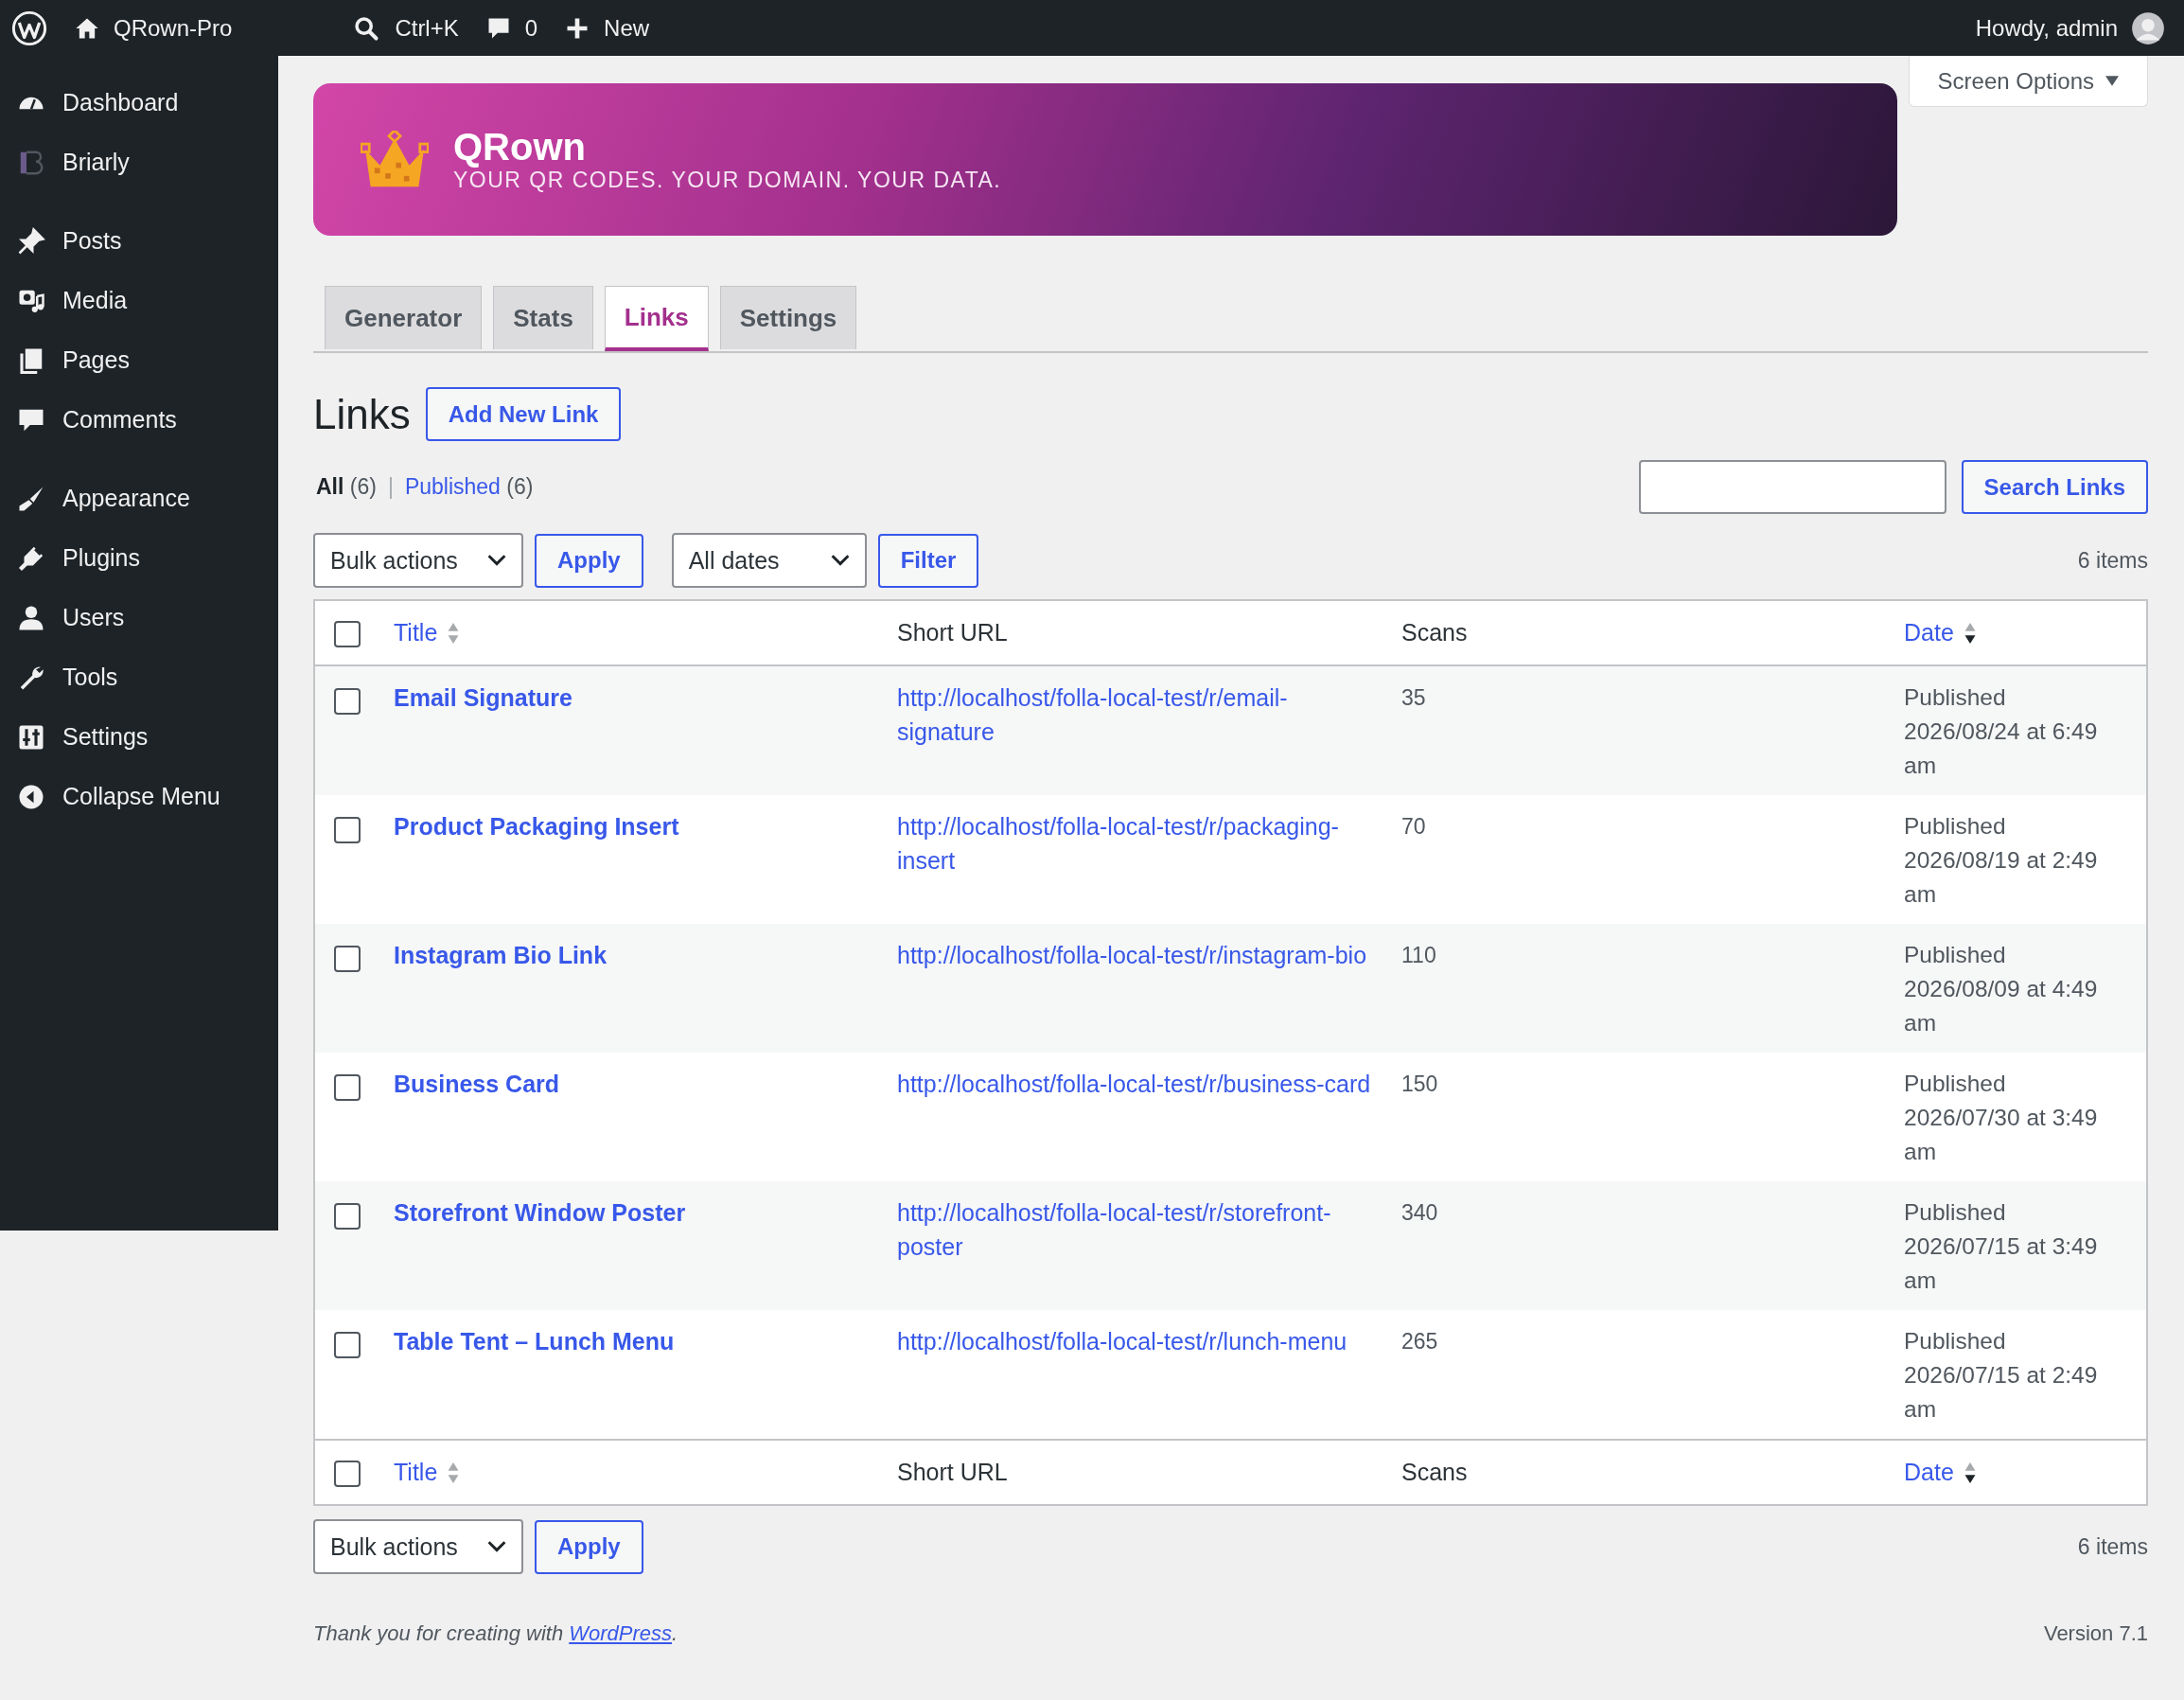 The height and width of the screenshot is (1700, 2184). I want to click on menu-item: Briarly, so click(139, 162).